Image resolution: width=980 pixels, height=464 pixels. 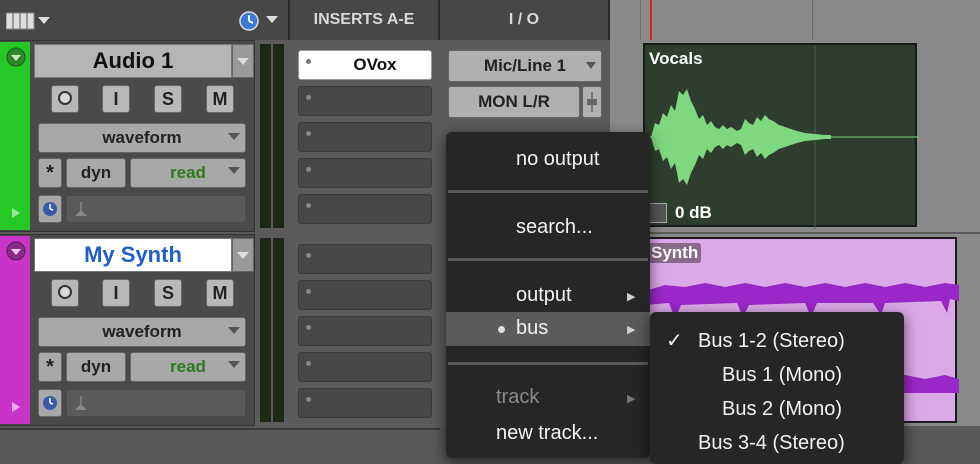 What do you see at coordinates (694, 213) in the screenshot?
I see `clip-gain-control: 0 dB` at bounding box center [694, 213].